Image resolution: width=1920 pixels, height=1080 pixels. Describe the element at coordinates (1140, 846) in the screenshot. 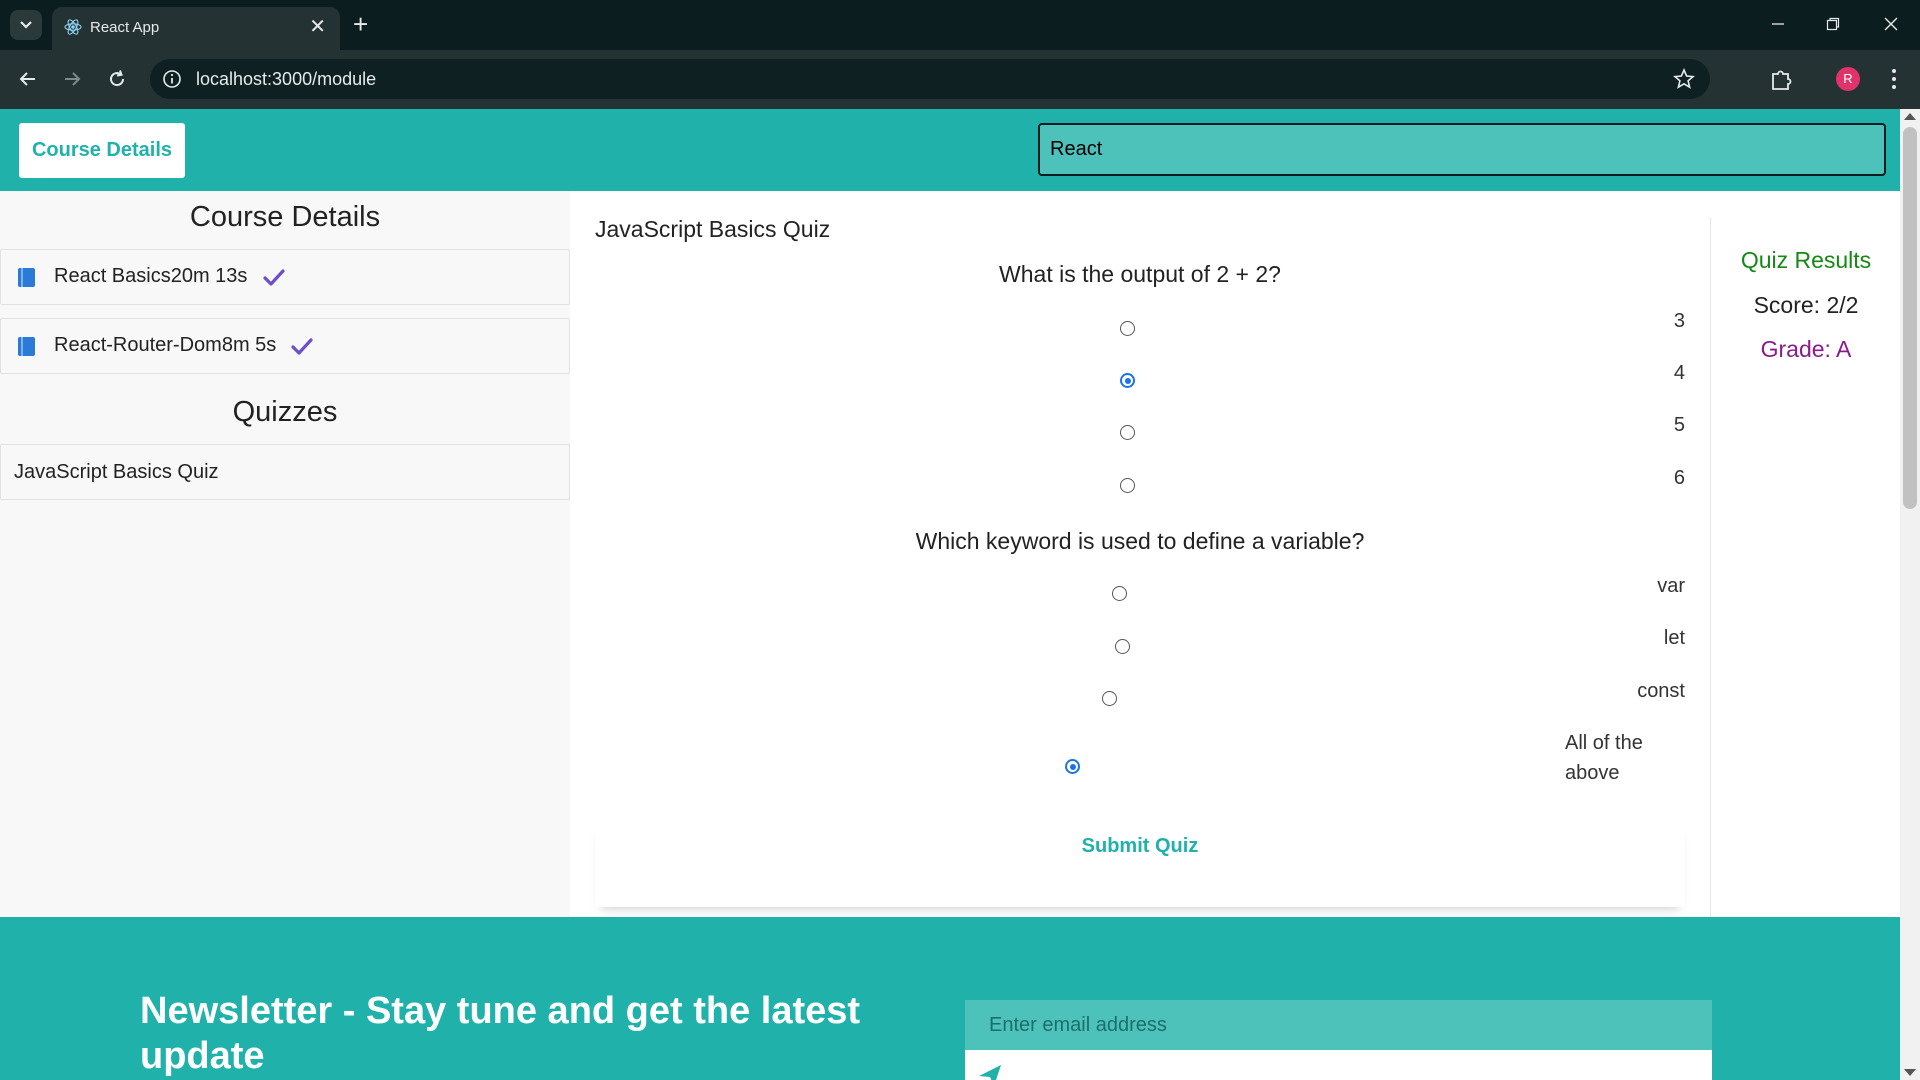

I see `submit-quiz-button: Submit Quiz` at that location.